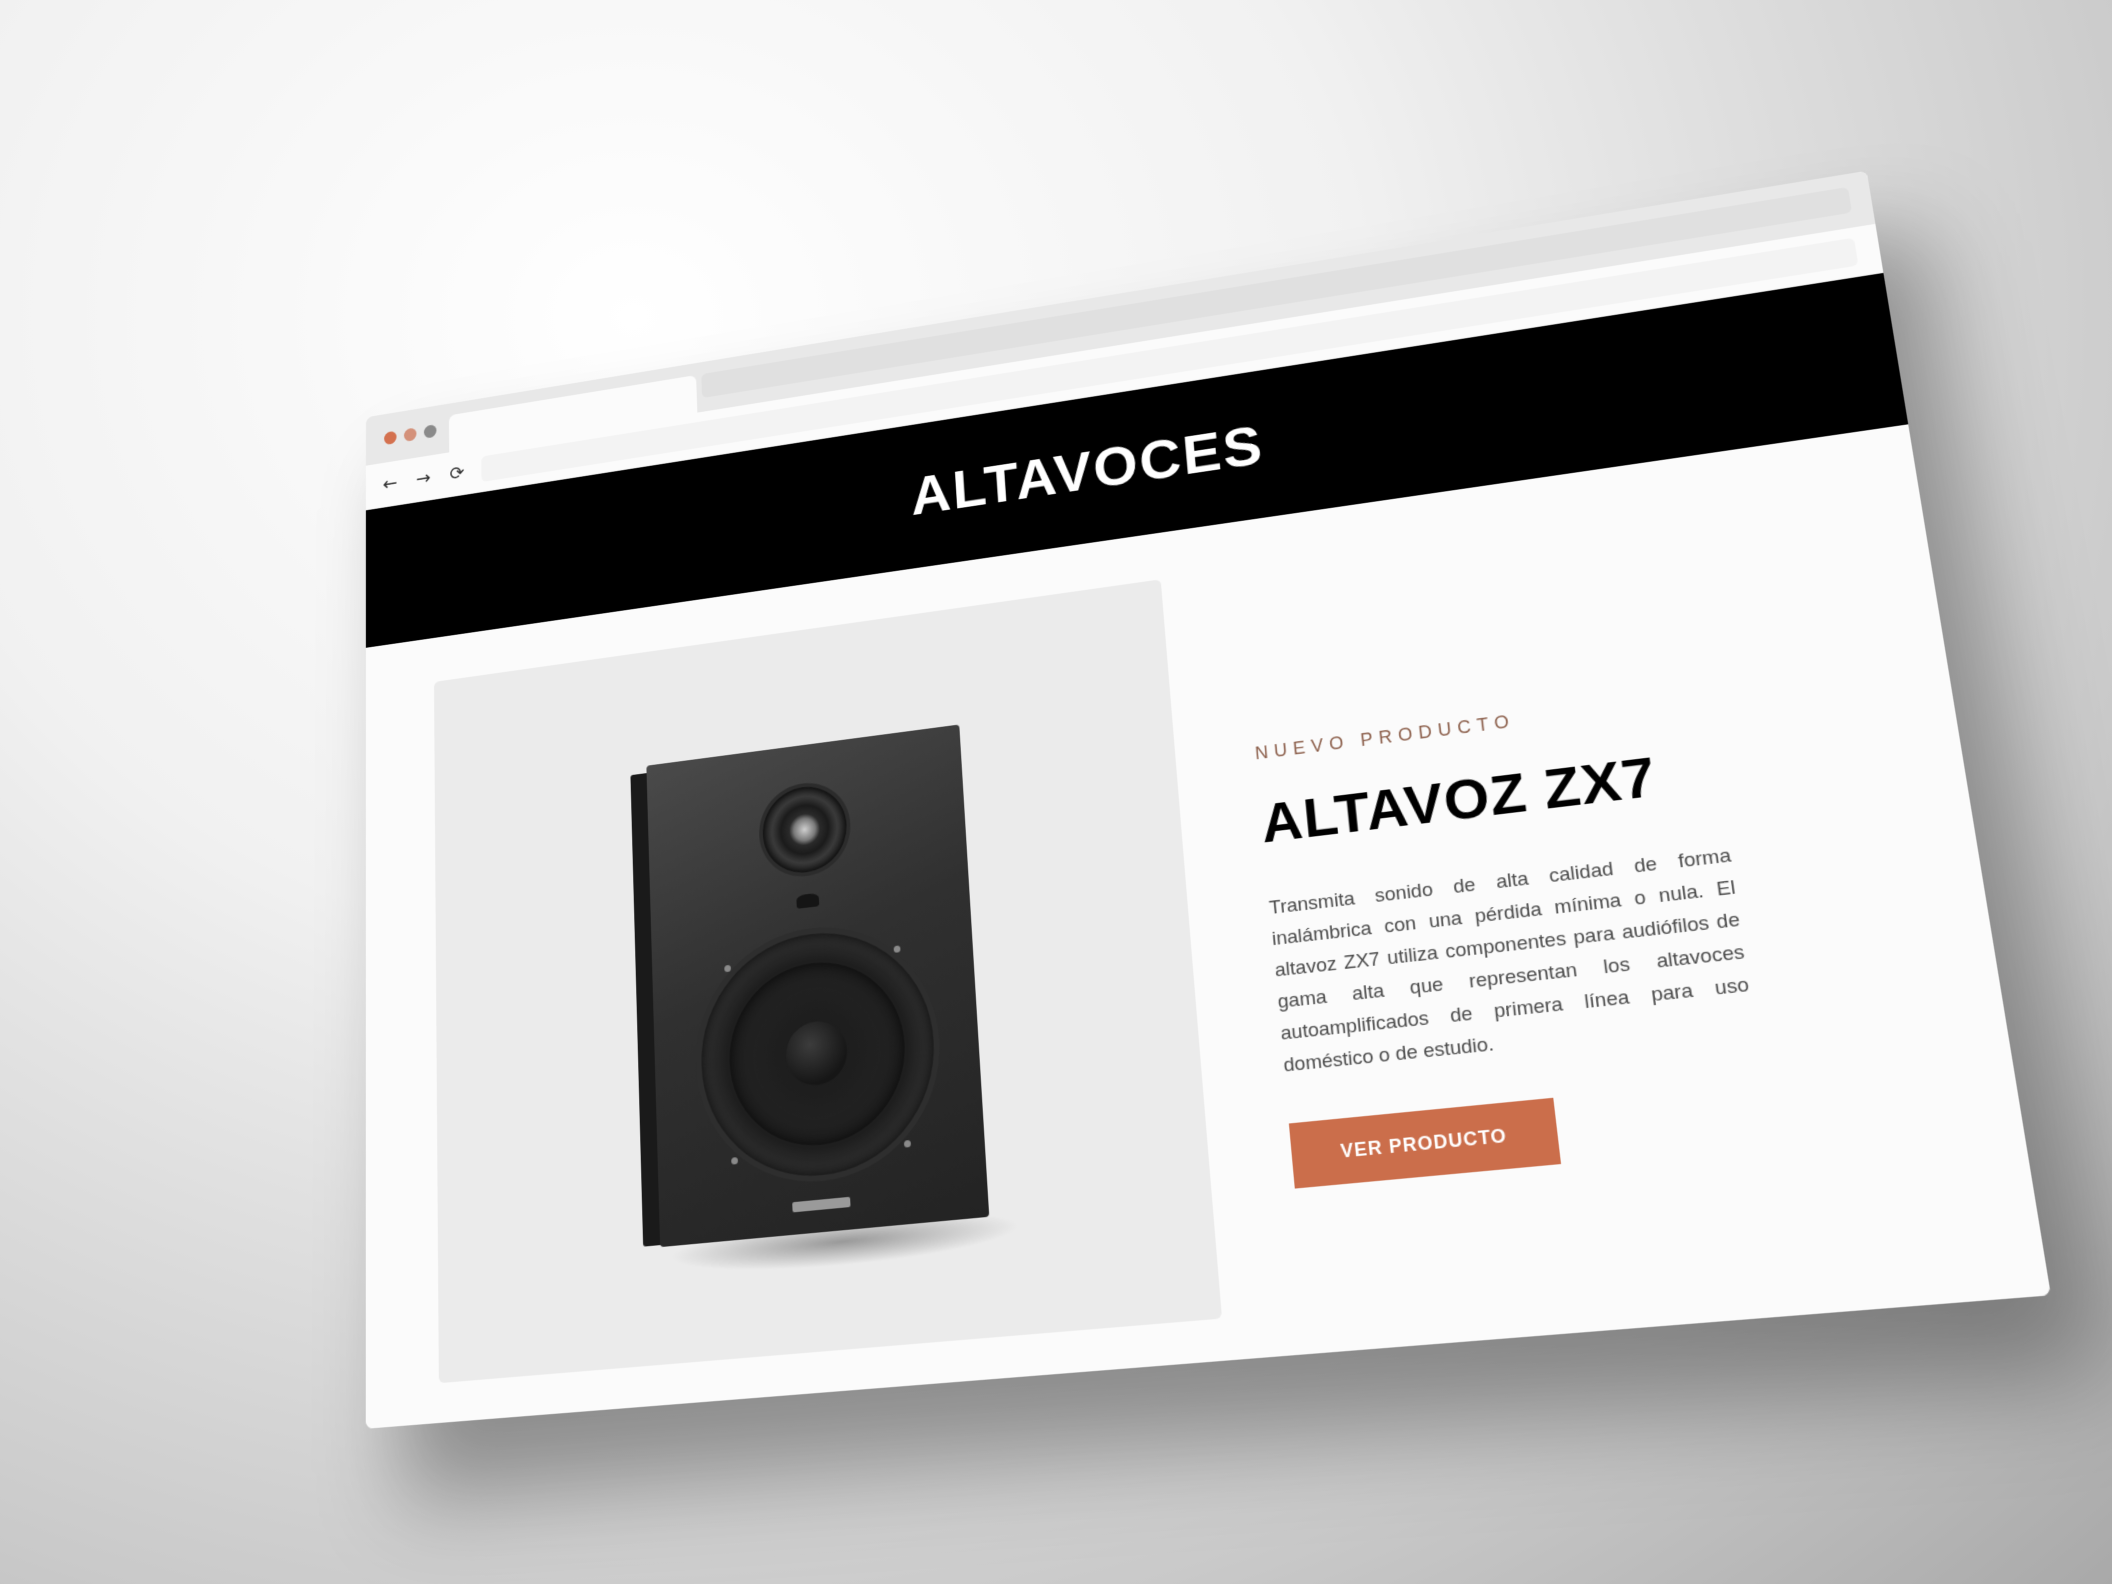 Image resolution: width=2112 pixels, height=1584 pixels. Describe the element at coordinates (1425, 1143) in the screenshot. I see `view-product-button: VER PRODUCTO` at that location.